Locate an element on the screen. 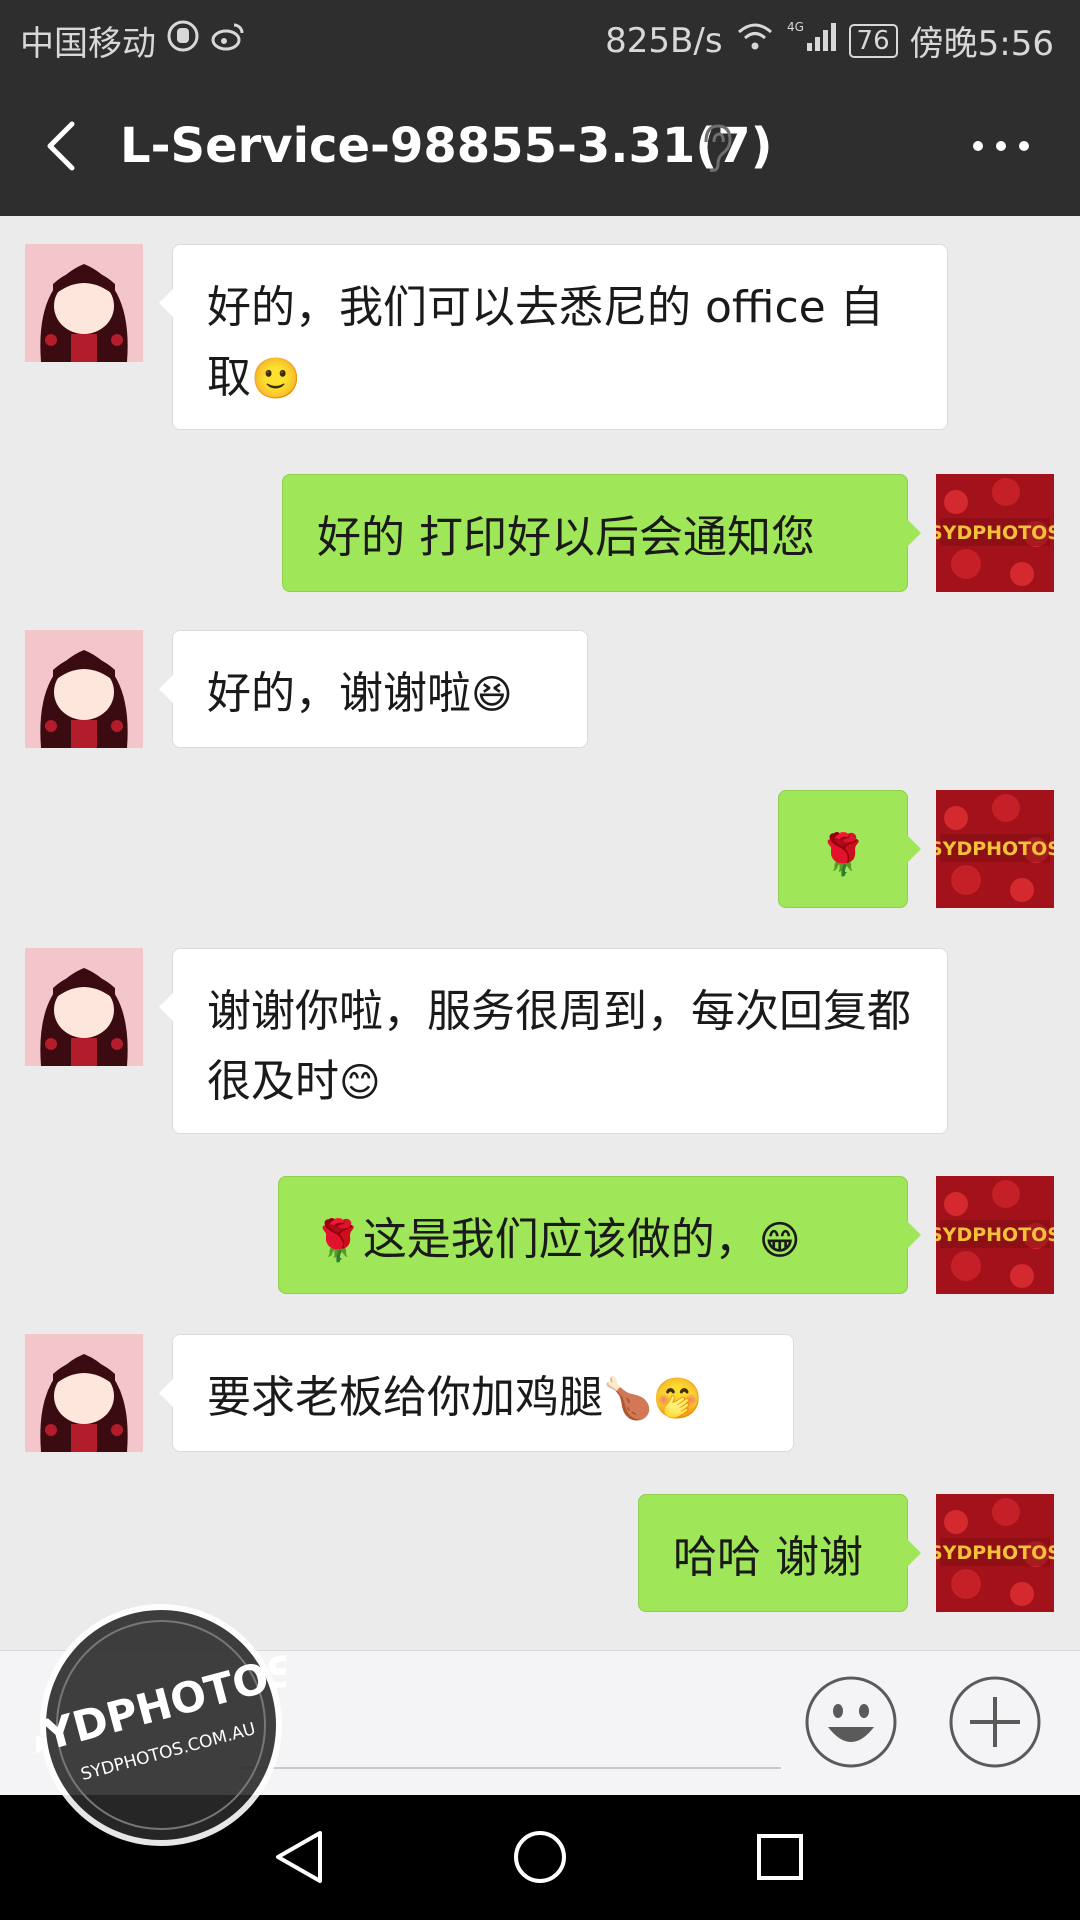 Image resolution: width=1080 pixels, height=1920 pixels. clock: 傍晚5:56 is located at coordinates (981, 44).